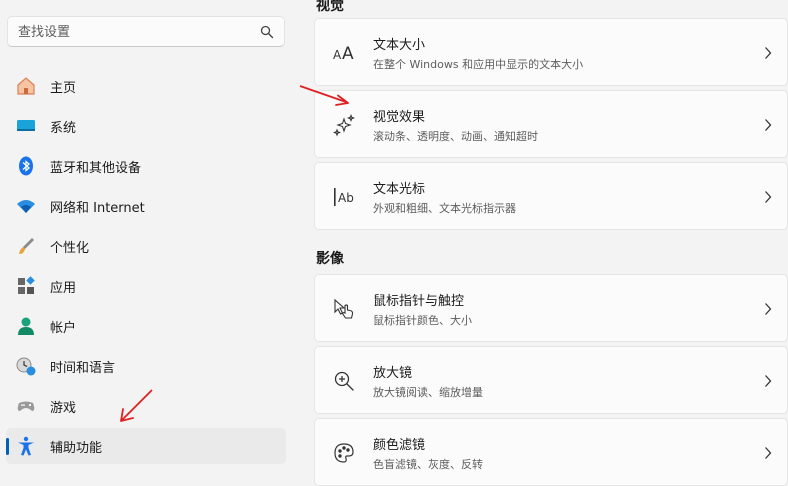 The height and width of the screenshot is (486, 788). I want to click on sidebar-item-home: 主页, so click(146, 86).